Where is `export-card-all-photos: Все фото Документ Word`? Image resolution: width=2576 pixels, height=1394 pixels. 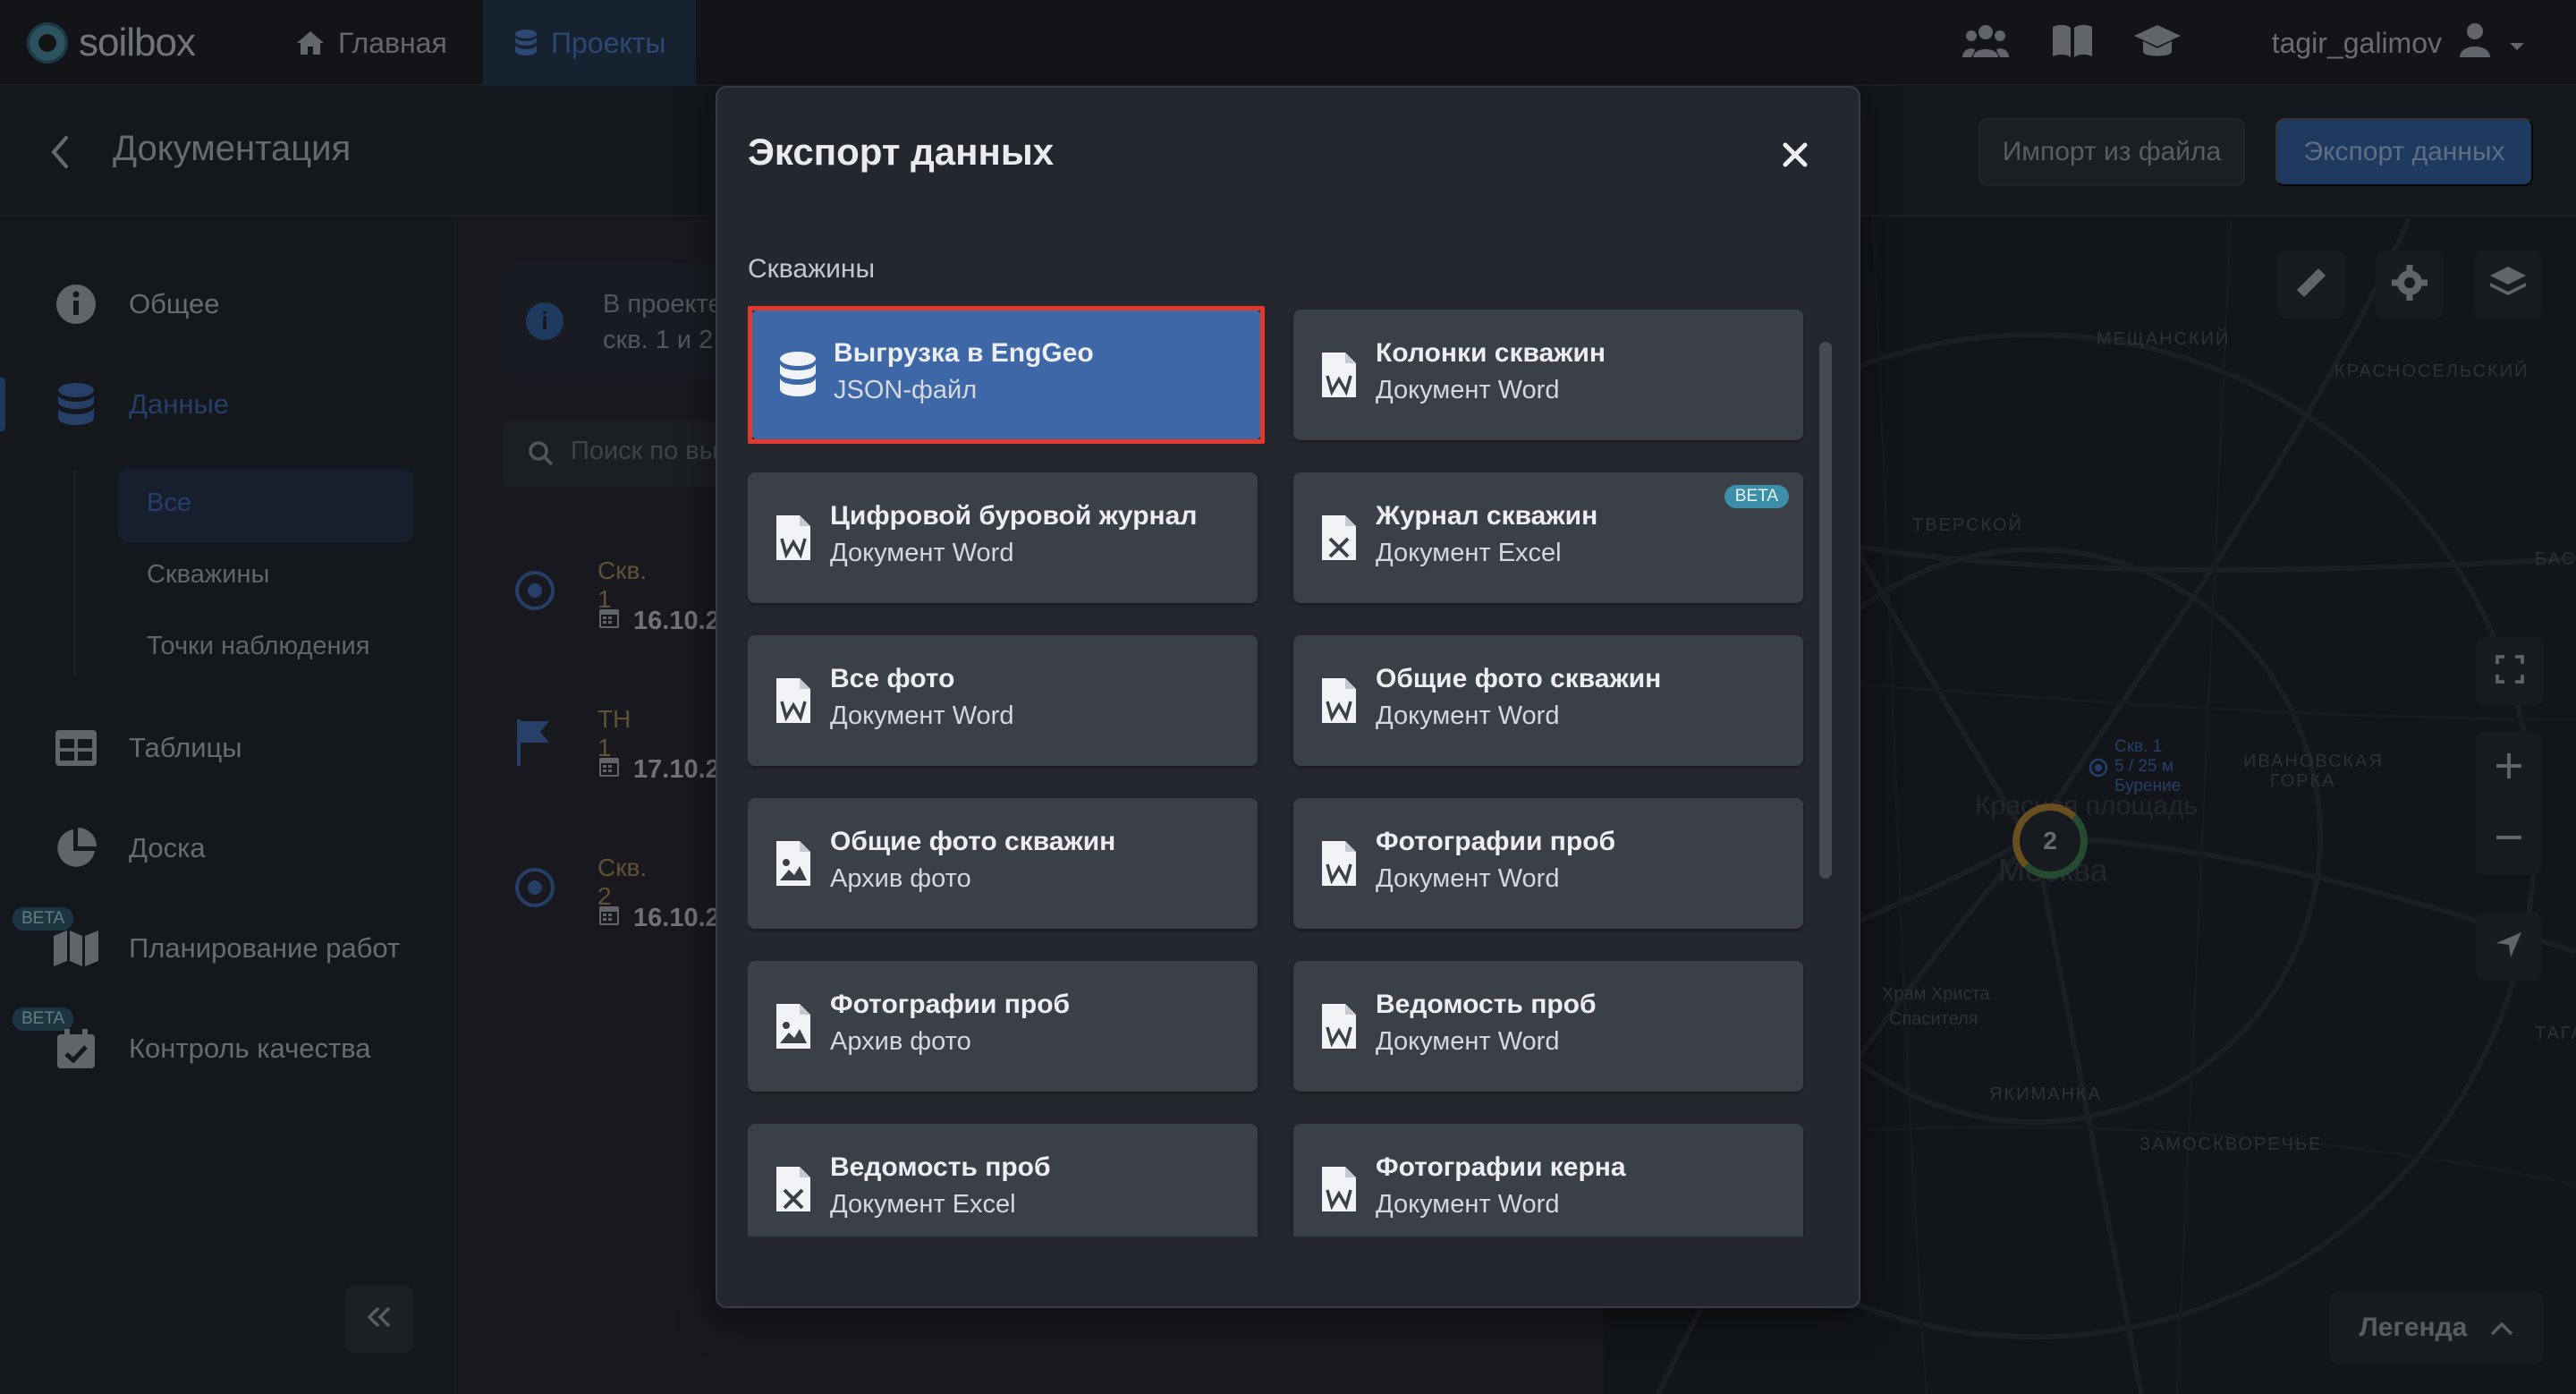 export-card-all-photos: Все фото Документ Word is located at coordinates (1003, 700).